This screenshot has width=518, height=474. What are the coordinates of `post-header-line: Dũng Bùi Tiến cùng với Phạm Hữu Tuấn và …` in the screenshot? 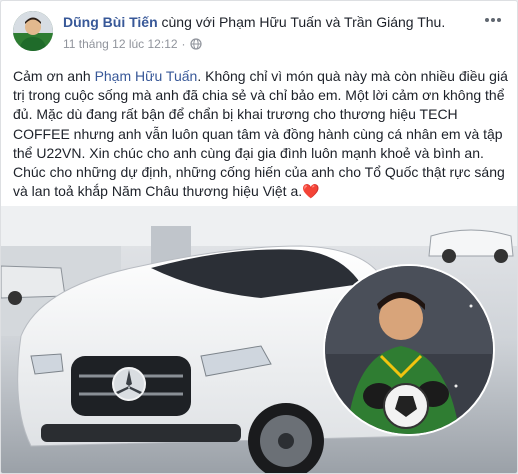 It's located at (254, 22).